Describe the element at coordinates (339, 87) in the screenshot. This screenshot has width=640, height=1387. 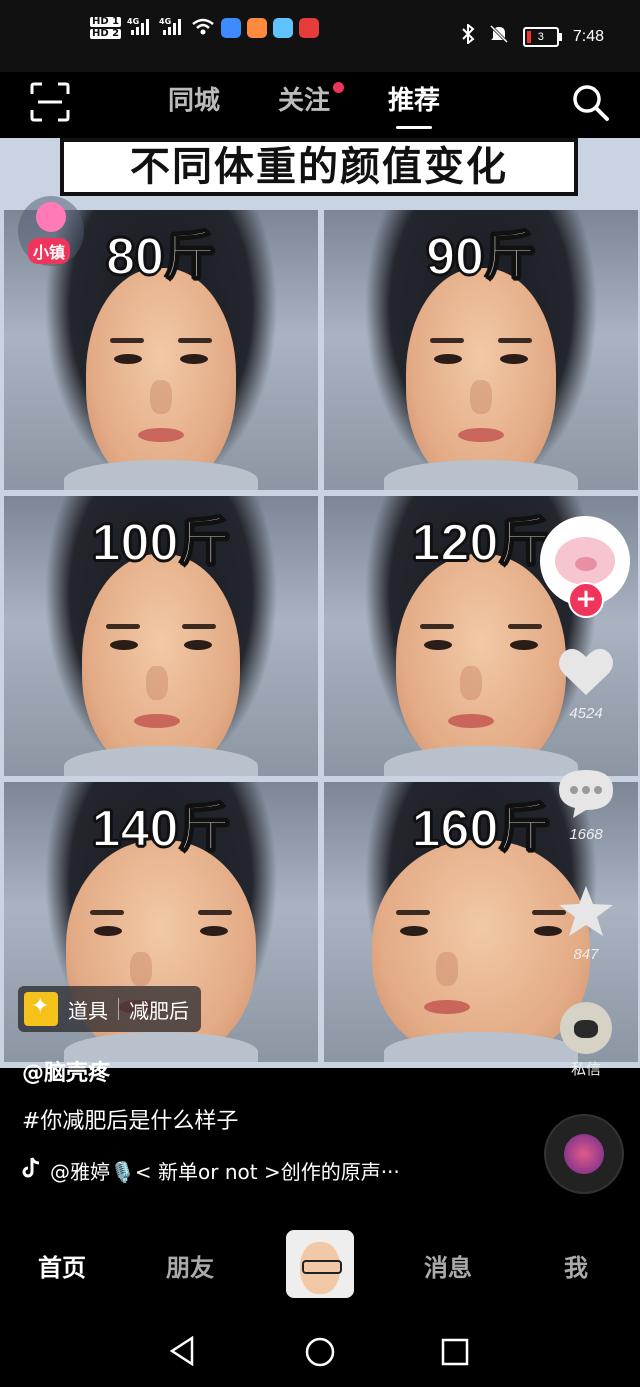
I see `notification-dot` at that location.